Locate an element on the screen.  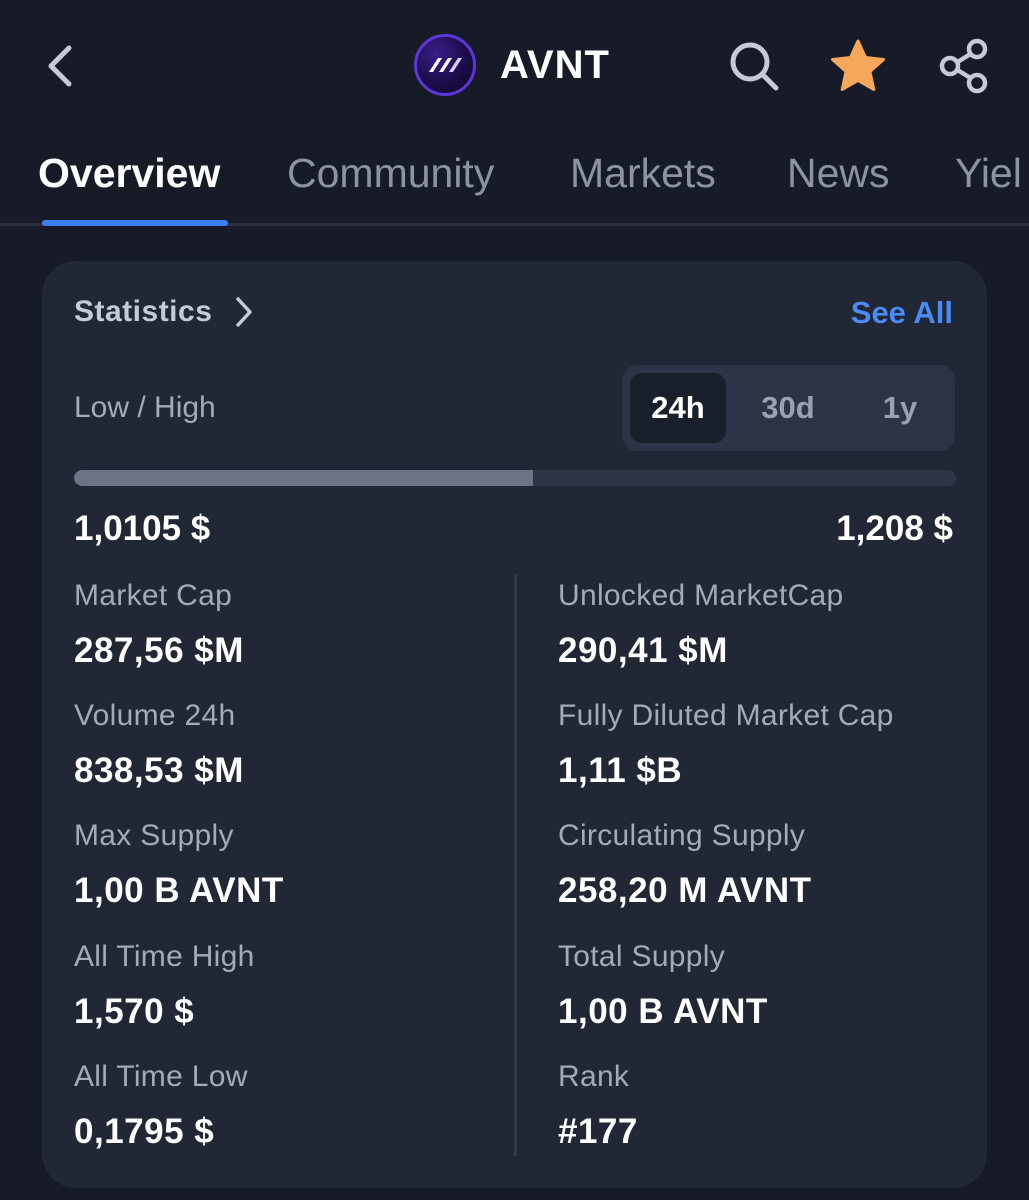
metric-all-time-high: All Time High 1,570 $ is located at coordinates (164, 986).